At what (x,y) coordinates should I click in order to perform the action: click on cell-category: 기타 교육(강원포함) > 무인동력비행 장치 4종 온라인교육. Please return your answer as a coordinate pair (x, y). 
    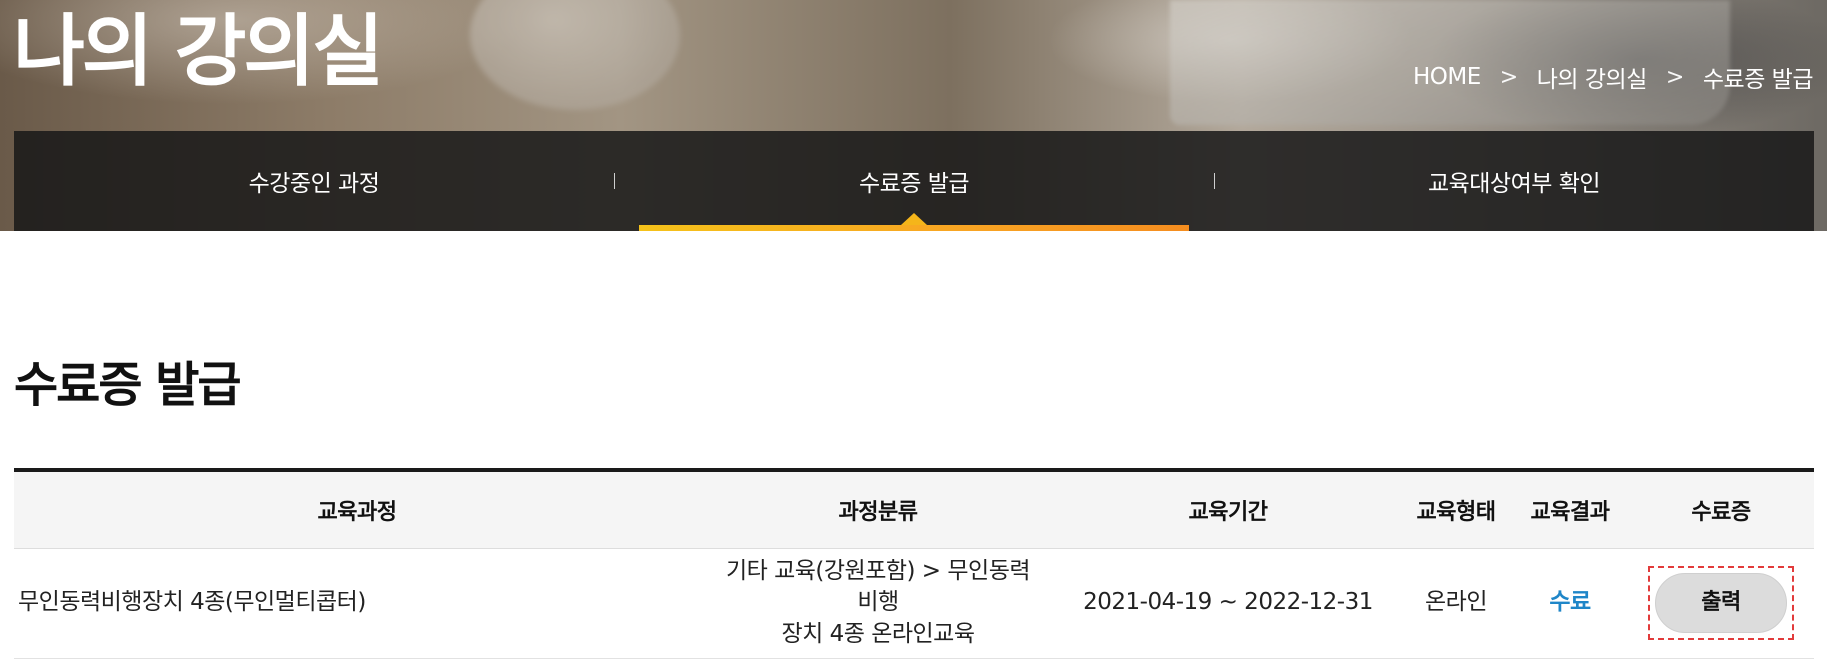
    Looking at the image, I should click on (878, 603).